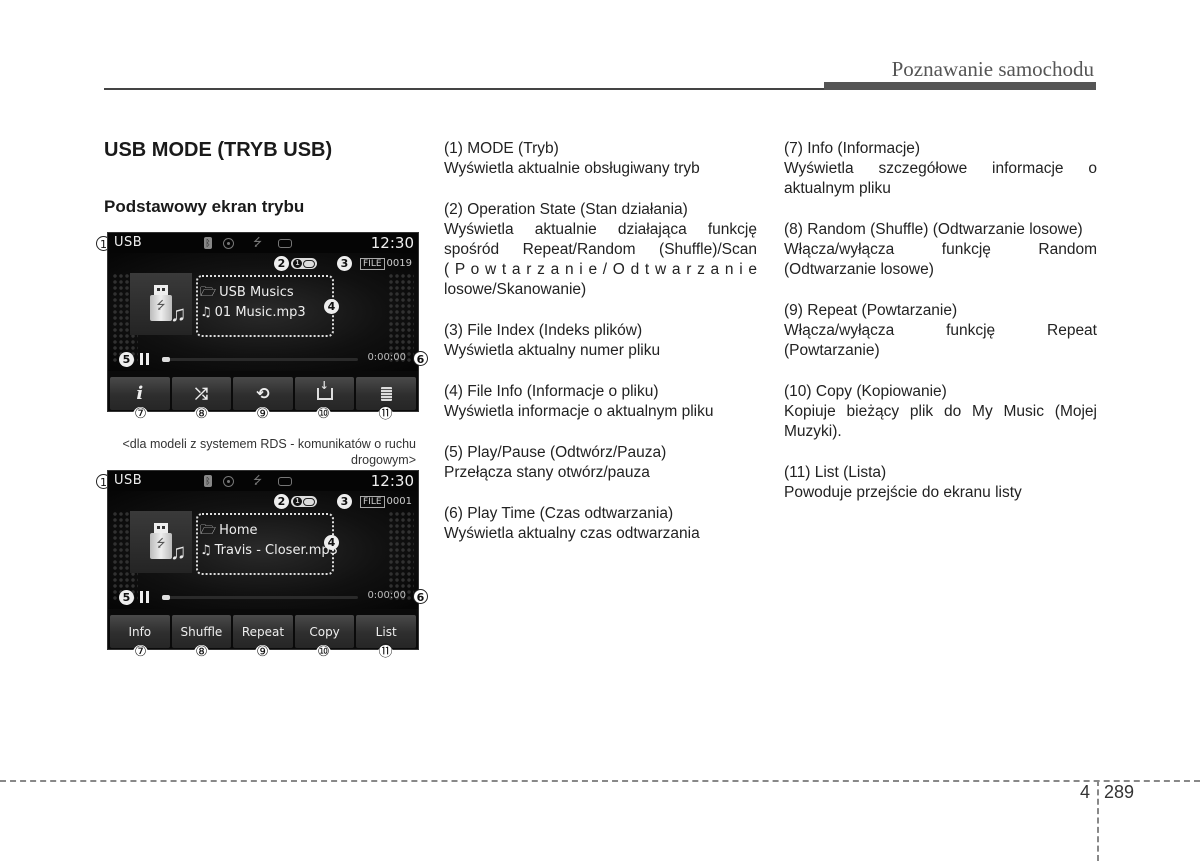  I want to click on track-name: Travis - Closer.mp3, so click(276, 550).